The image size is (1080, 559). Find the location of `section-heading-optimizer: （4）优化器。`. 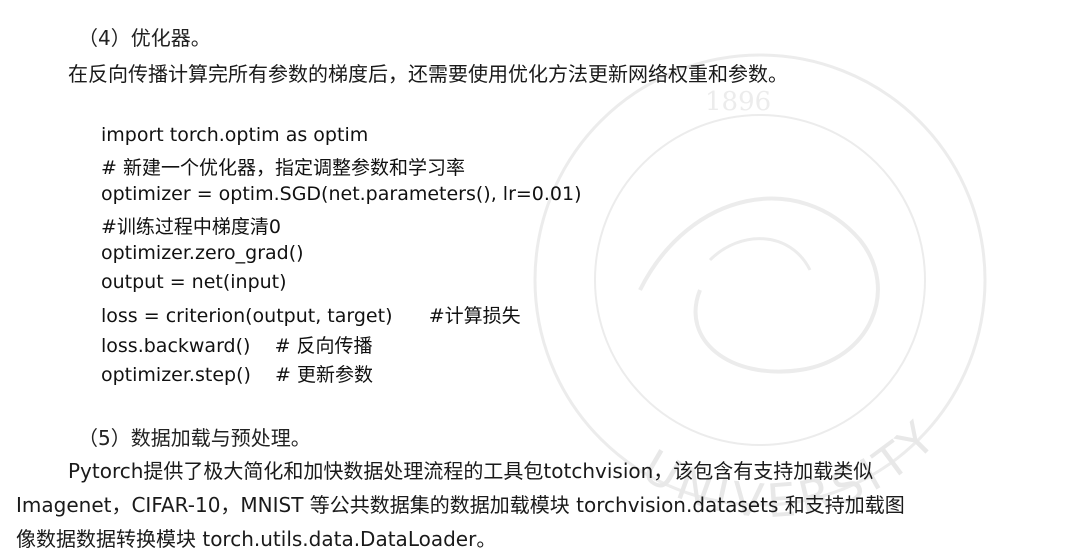

section-heading-optimizer: （4）优化器。 is located at coordinates (144, 38).